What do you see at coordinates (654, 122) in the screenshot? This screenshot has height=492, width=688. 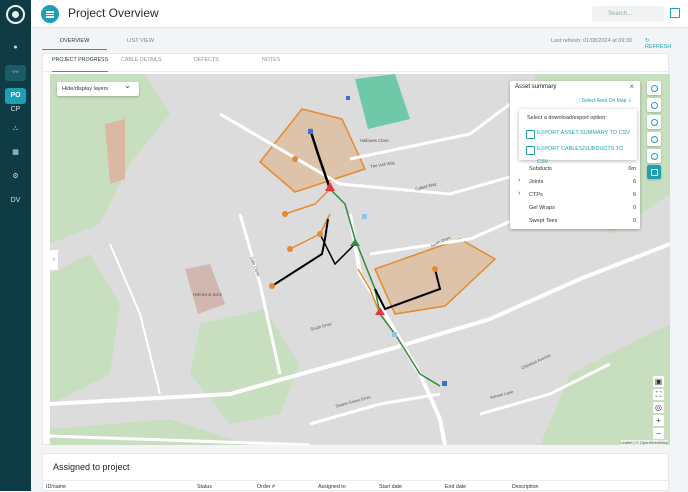 I see `location-icon` at bounding box center [654, 122].